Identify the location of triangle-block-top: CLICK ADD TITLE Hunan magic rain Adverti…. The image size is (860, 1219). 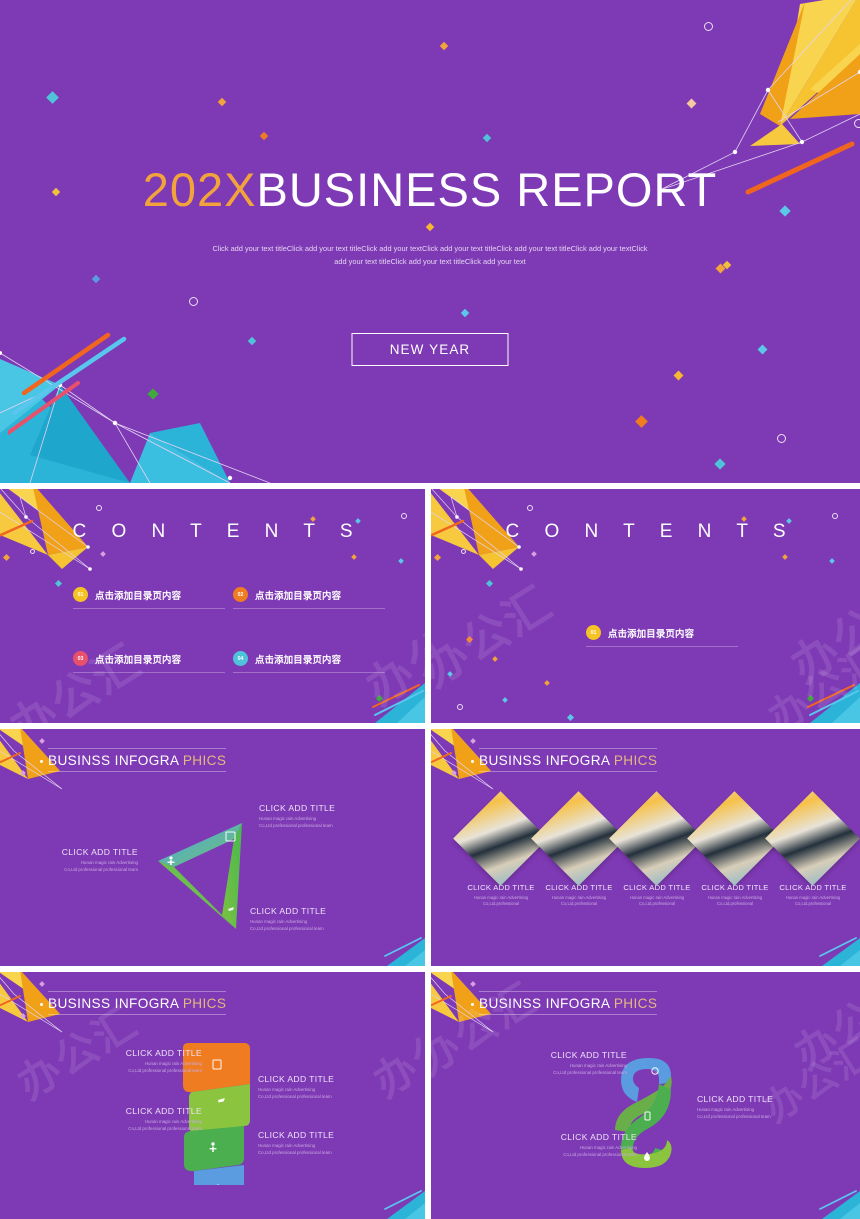
(329, 816).